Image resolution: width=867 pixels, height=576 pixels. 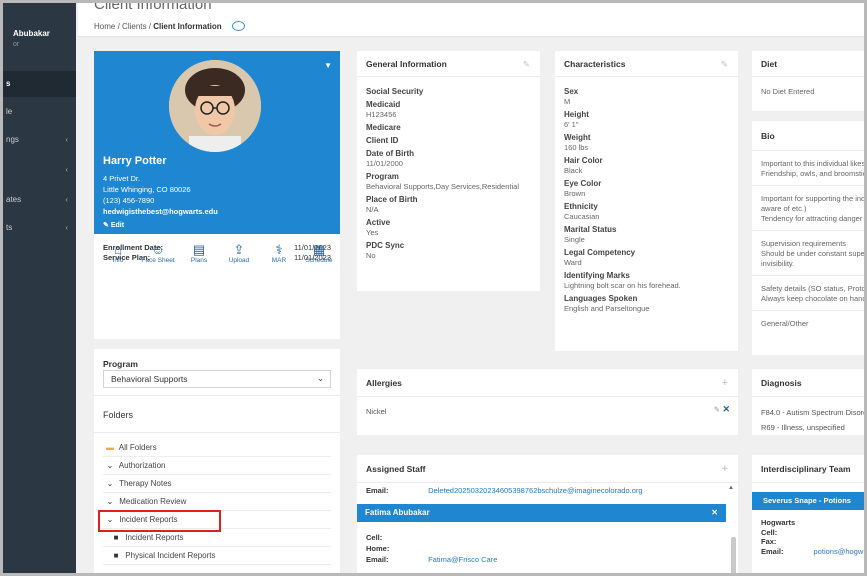 I want to click on team-member-bar: Severus Snape - Potions, so click(x=808, y=501).